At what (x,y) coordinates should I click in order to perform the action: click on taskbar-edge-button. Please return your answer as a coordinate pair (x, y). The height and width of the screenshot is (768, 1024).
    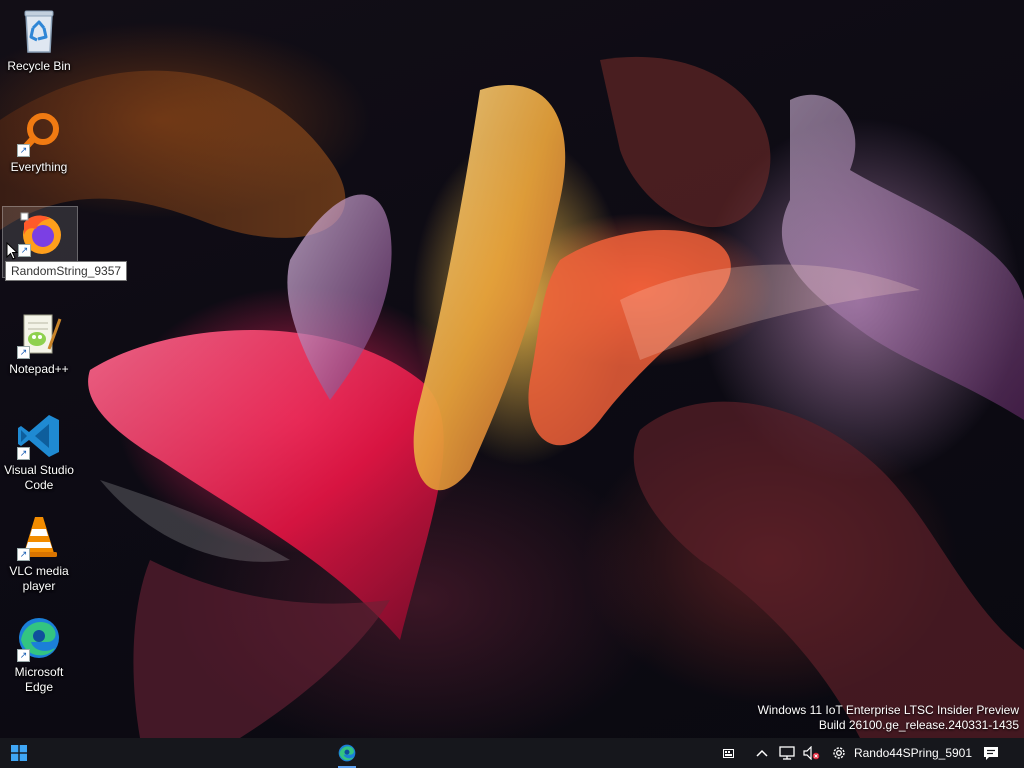
    Looking at the image, I should click on (347, 753).